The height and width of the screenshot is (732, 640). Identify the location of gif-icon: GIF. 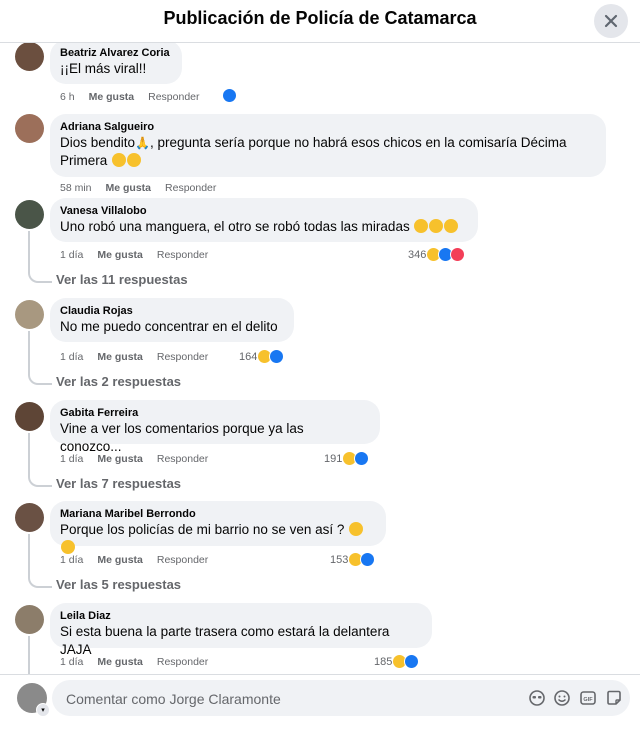
(588, 698).